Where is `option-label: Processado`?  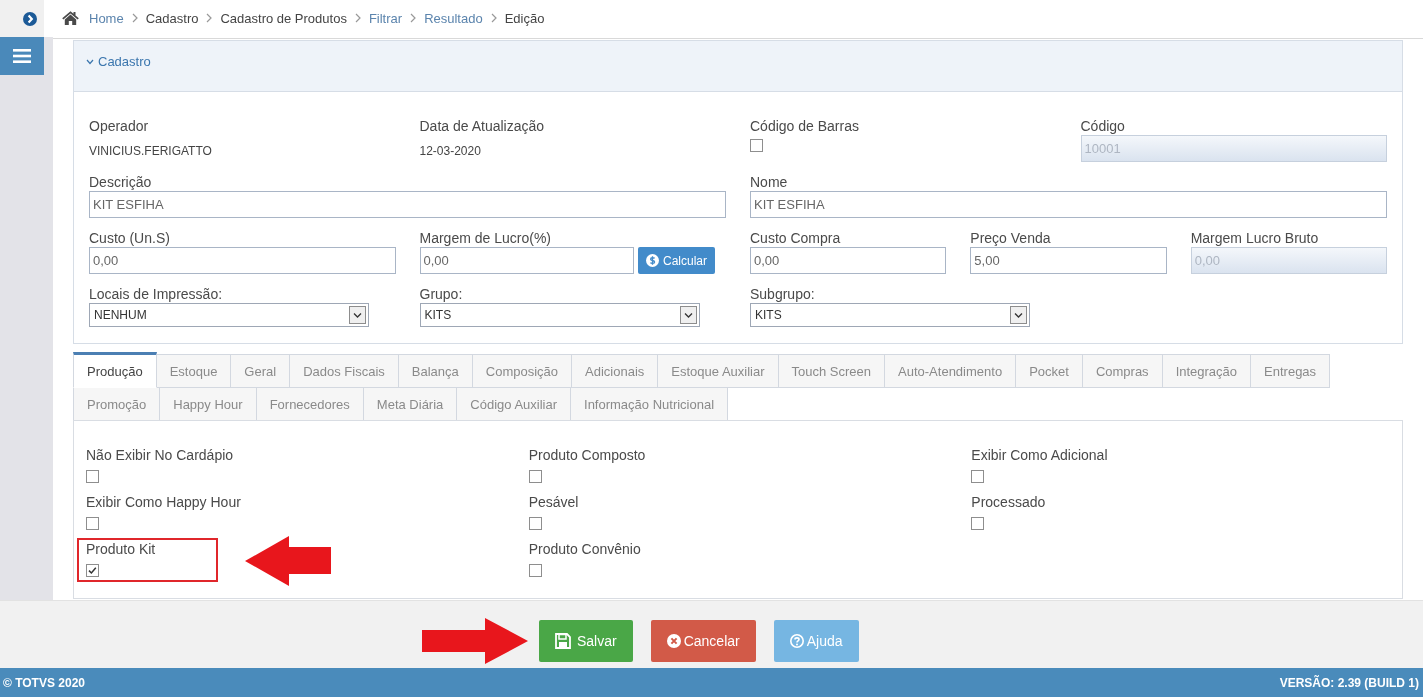 option-label: Processado is located at coordinates (1008, 502).